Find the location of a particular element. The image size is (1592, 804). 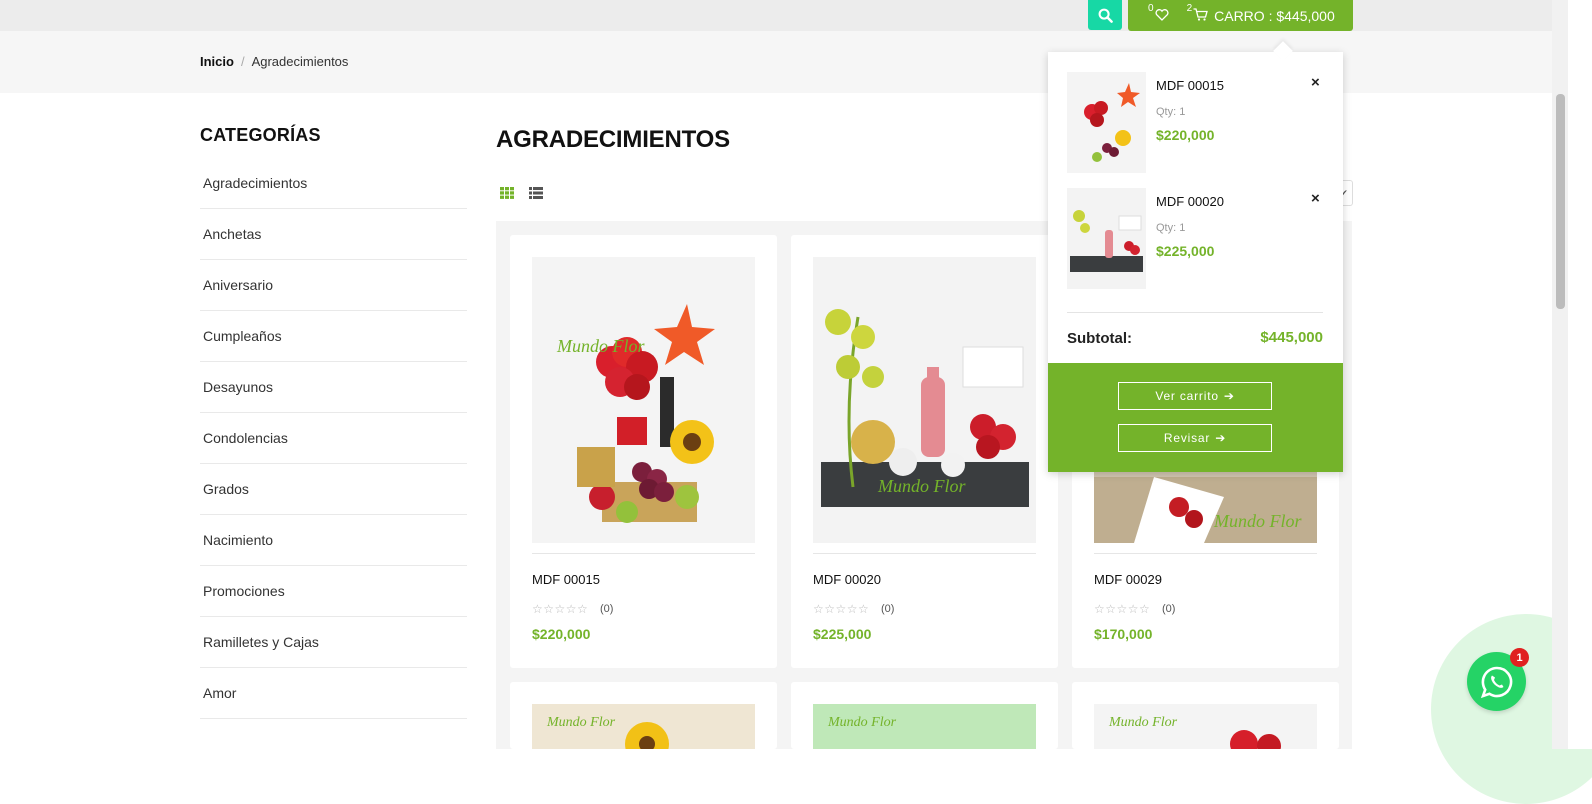

product-name: MDF 00029 is located at coordinates (1128, 579).